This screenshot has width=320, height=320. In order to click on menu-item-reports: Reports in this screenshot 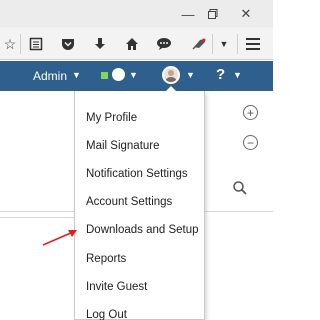, I will do `click(106, 259)`.